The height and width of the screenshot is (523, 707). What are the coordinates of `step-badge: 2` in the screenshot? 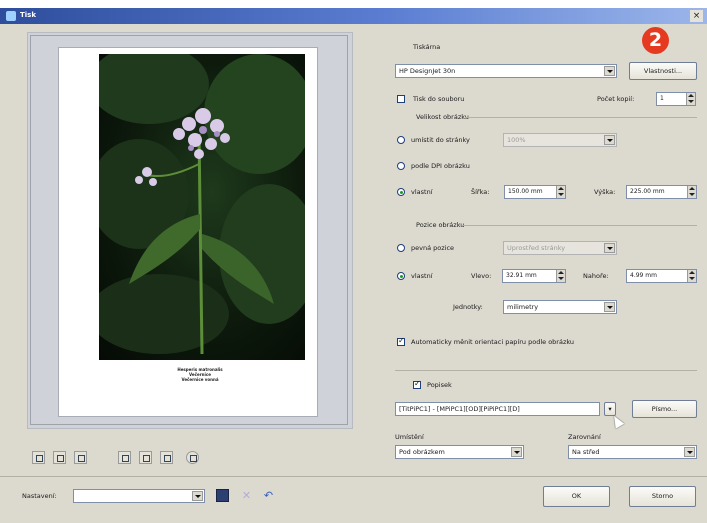 It's located at (655, 40).